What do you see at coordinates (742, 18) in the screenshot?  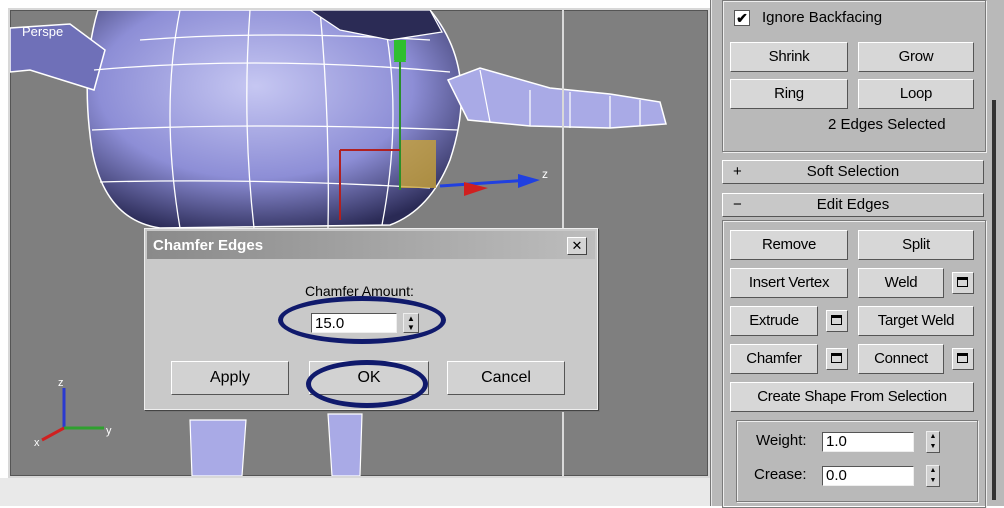 I see `ignore-backfacing-checkbox: ✔` at bounding box center [742, 18].